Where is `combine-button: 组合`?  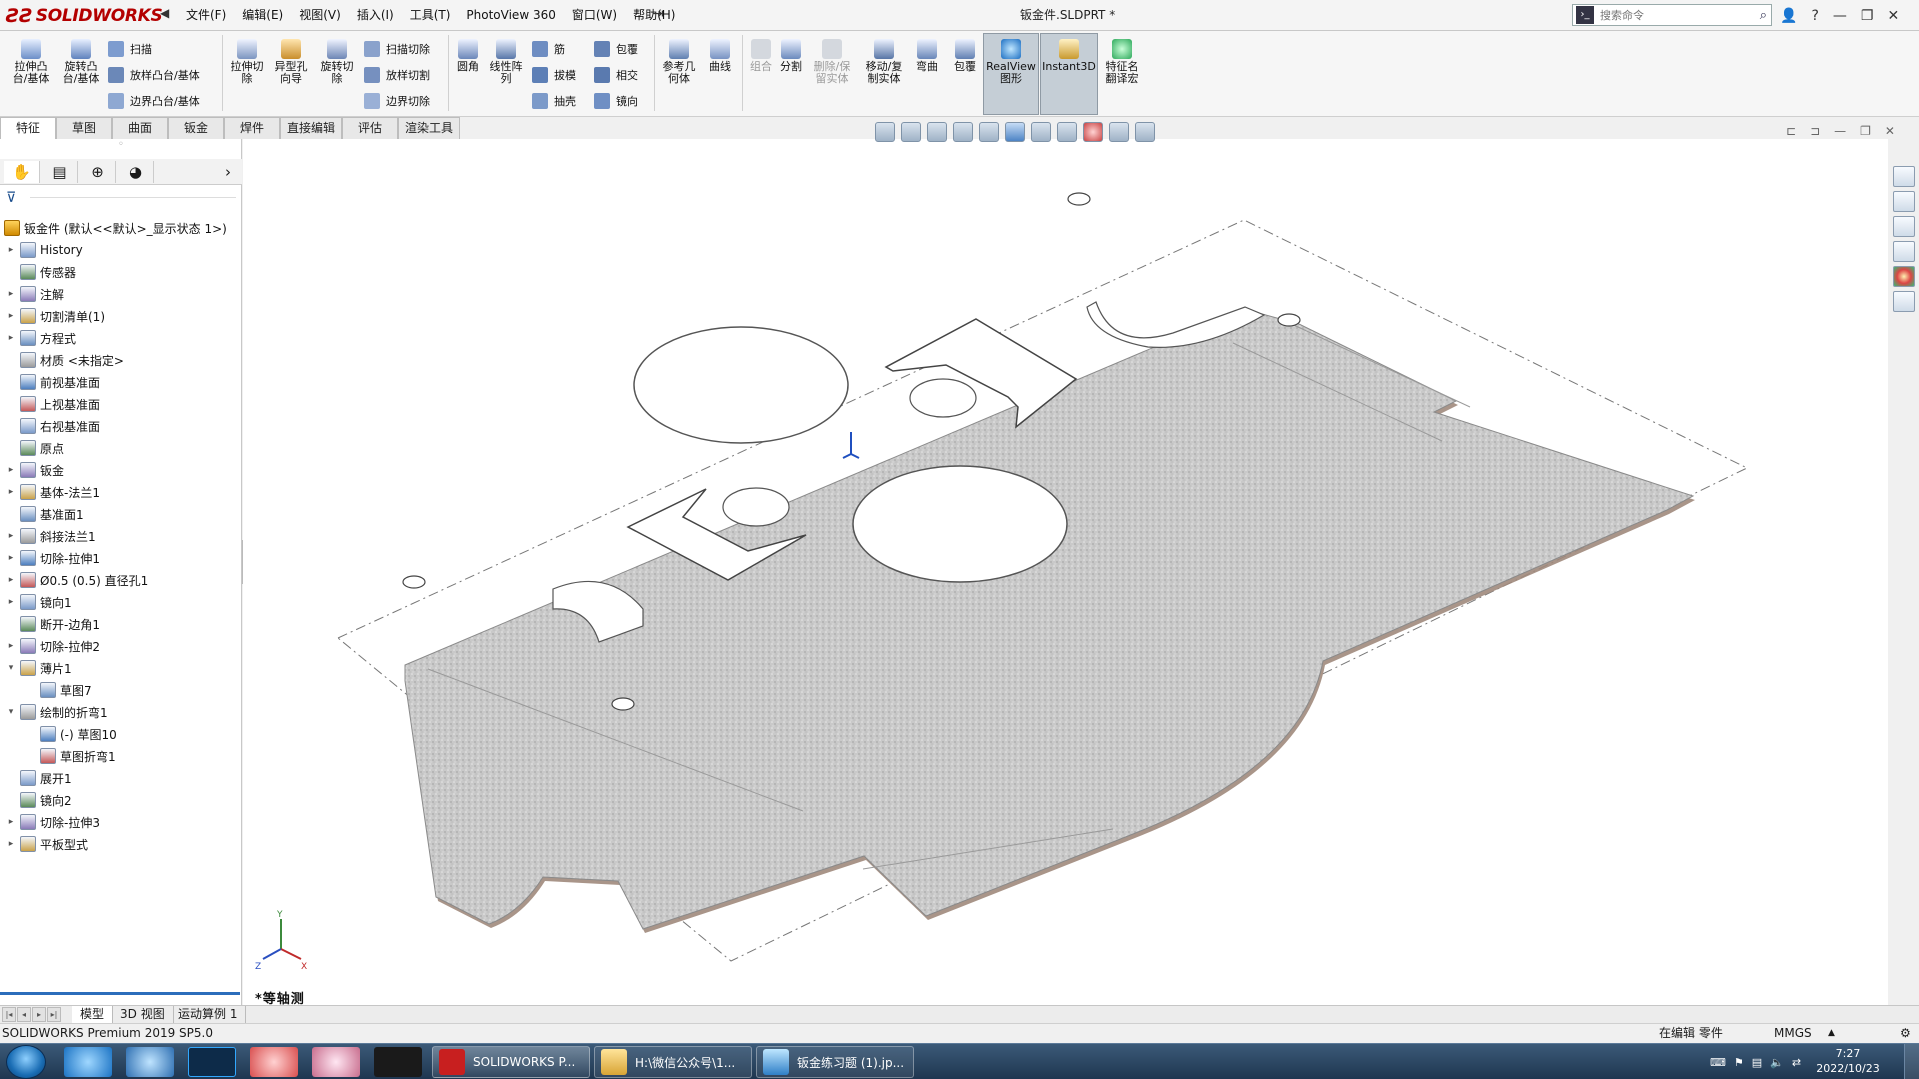
combine-button: 组合 is located at coordinates (761, 56).